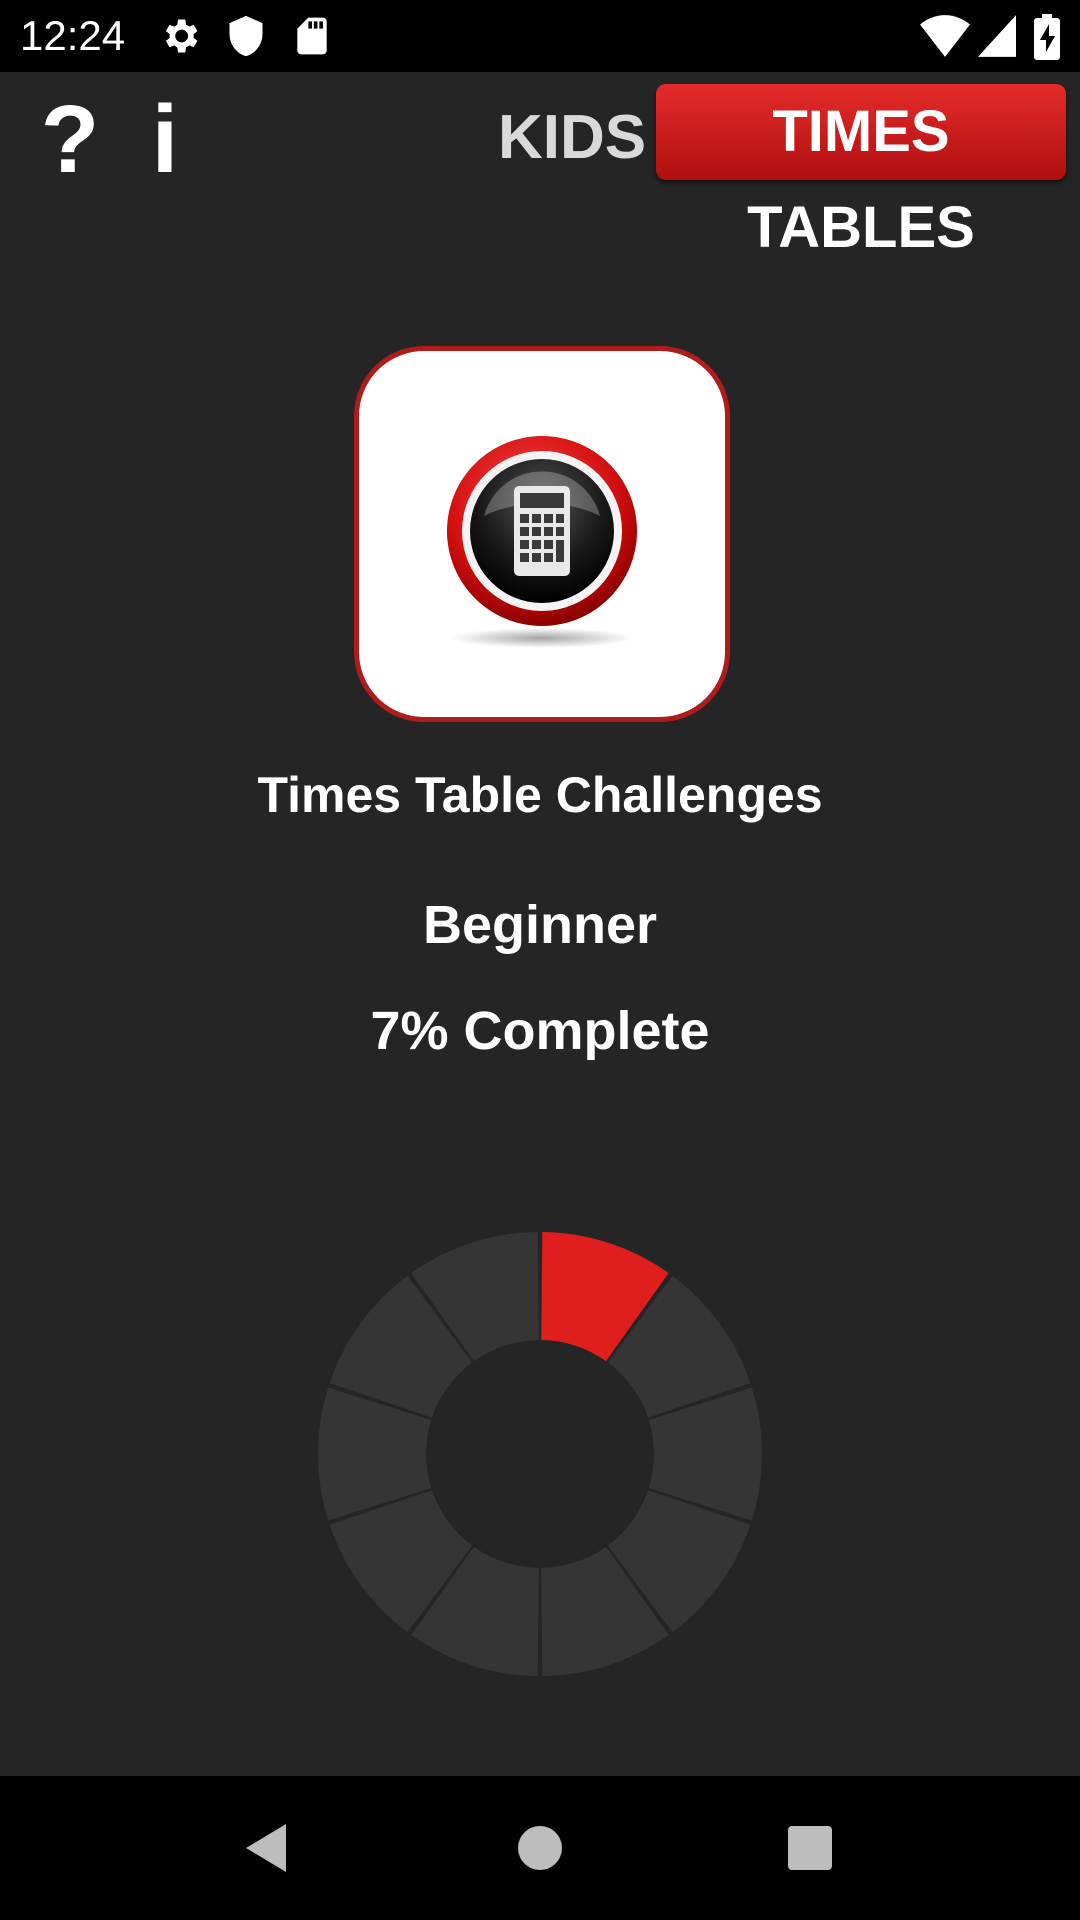 The width and height of the screenshot is (1080, 1920). What do you see at coordinates (540, 36) in the screenshot?
I see `status-bar: 12:24` at bounding box center [540, 36].